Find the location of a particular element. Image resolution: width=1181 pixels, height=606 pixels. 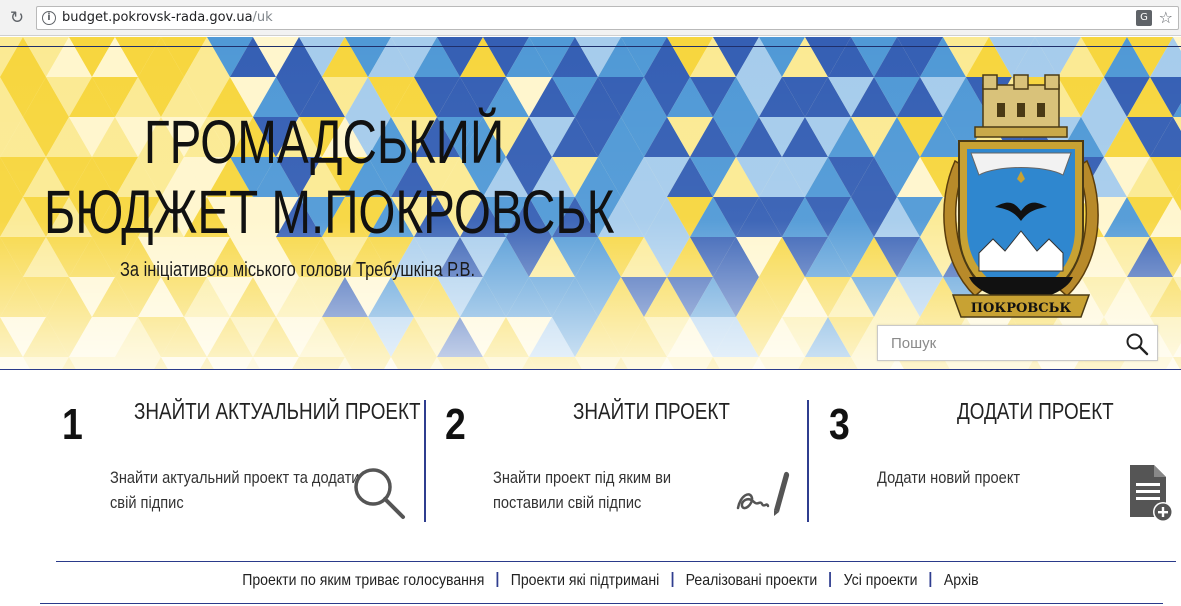

search-box is located at coordinates (1017, 343).